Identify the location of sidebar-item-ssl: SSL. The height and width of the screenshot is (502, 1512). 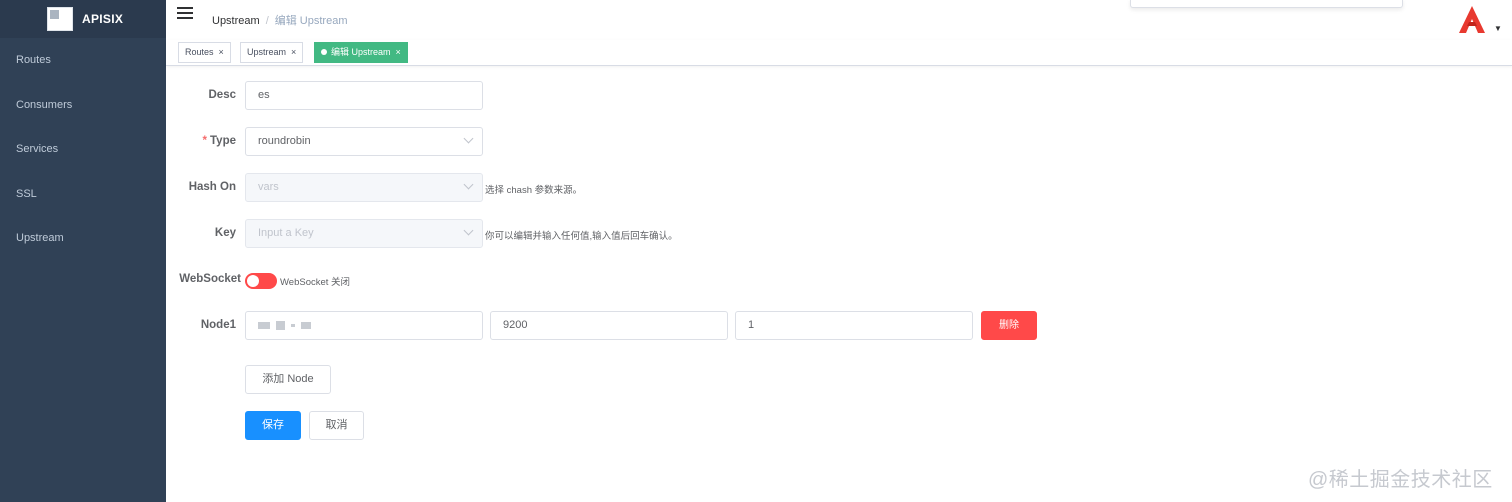
(83, 194).